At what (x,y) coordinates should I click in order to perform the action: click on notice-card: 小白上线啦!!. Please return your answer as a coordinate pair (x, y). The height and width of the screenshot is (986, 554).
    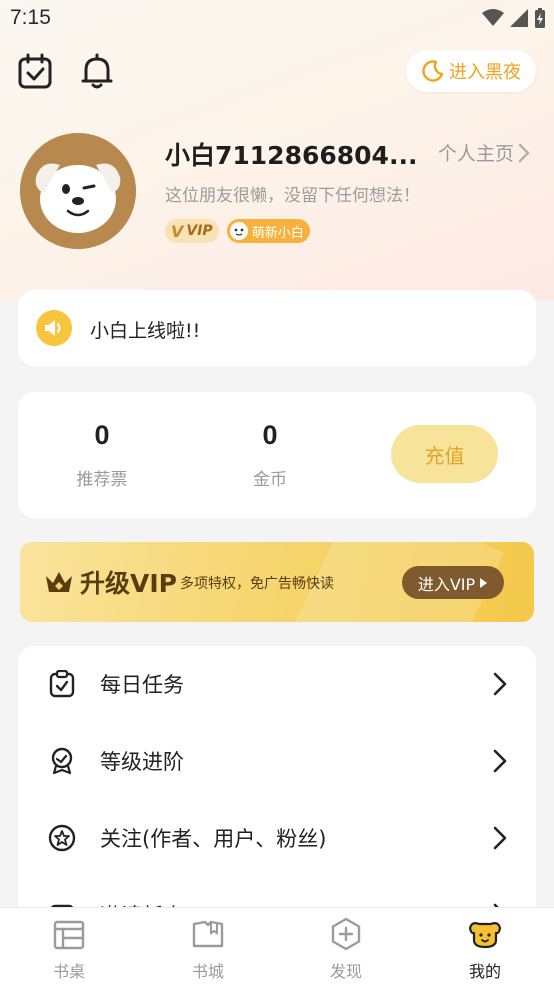
    Looking at the image, I should click on (277, 328).